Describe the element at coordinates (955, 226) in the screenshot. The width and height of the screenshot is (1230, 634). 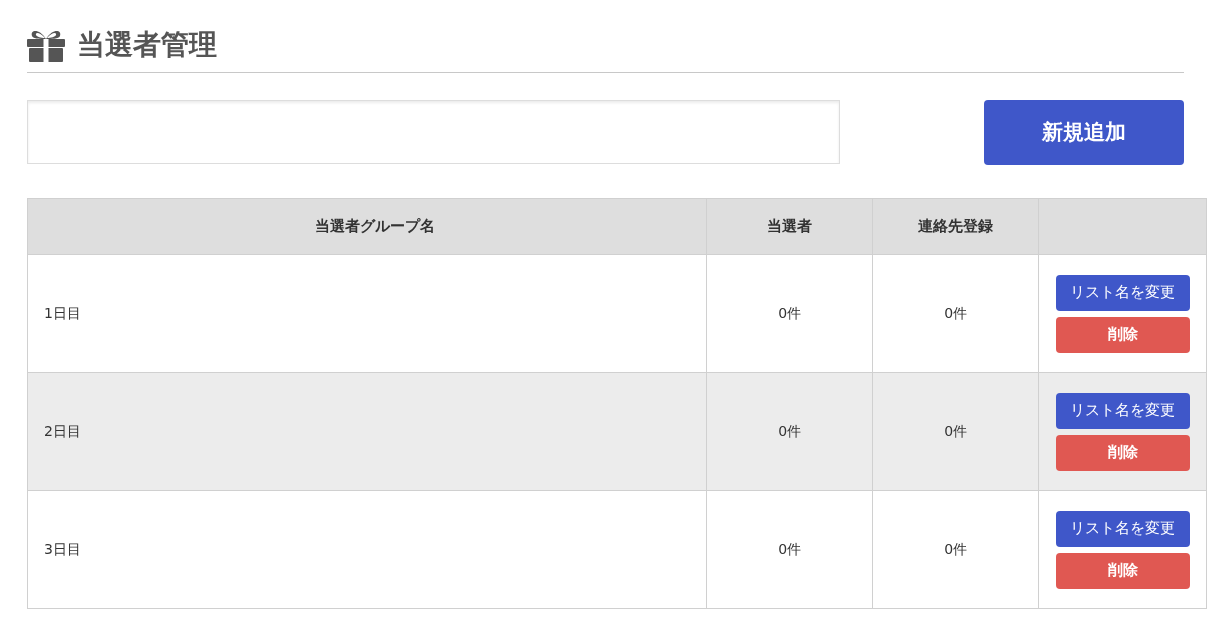
I see `column-header: 連絡先登録` at that location.